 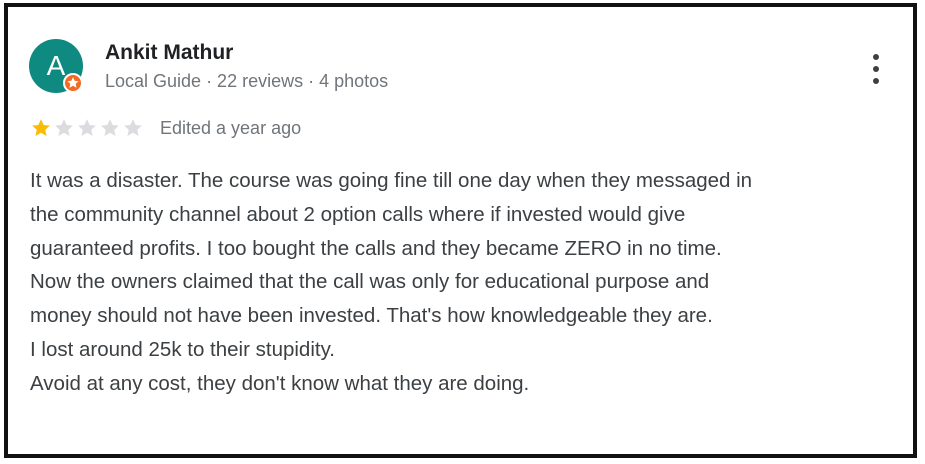 I want to click on star-rating, so click(x=87, y=128).